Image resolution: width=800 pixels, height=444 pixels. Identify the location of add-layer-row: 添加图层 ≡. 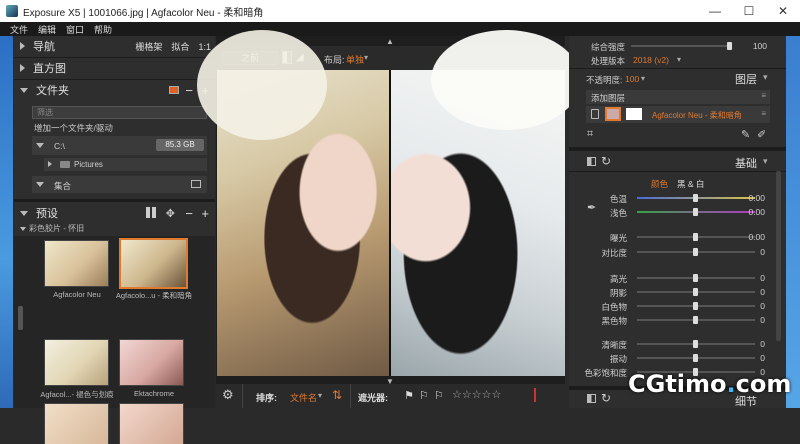
(678, 97).